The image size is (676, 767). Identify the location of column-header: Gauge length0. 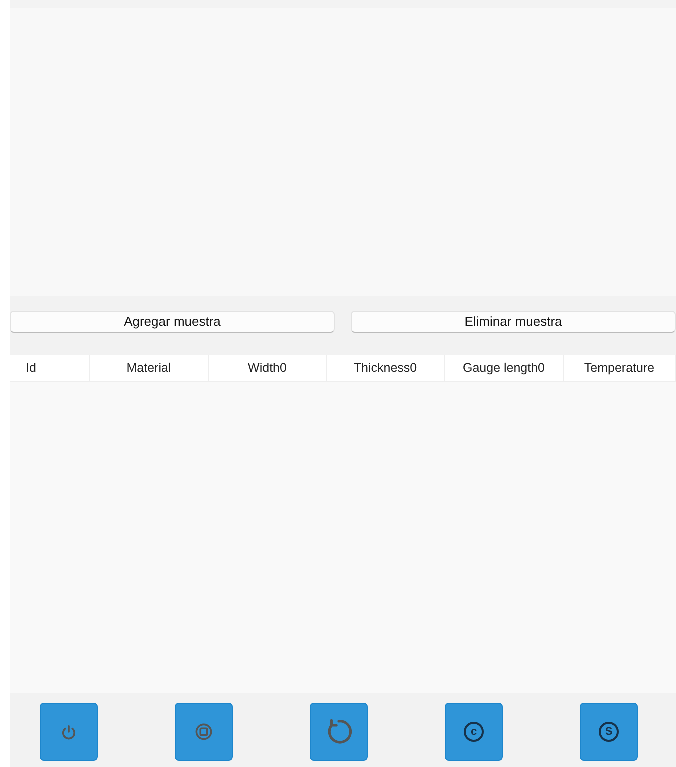
(504, 368).